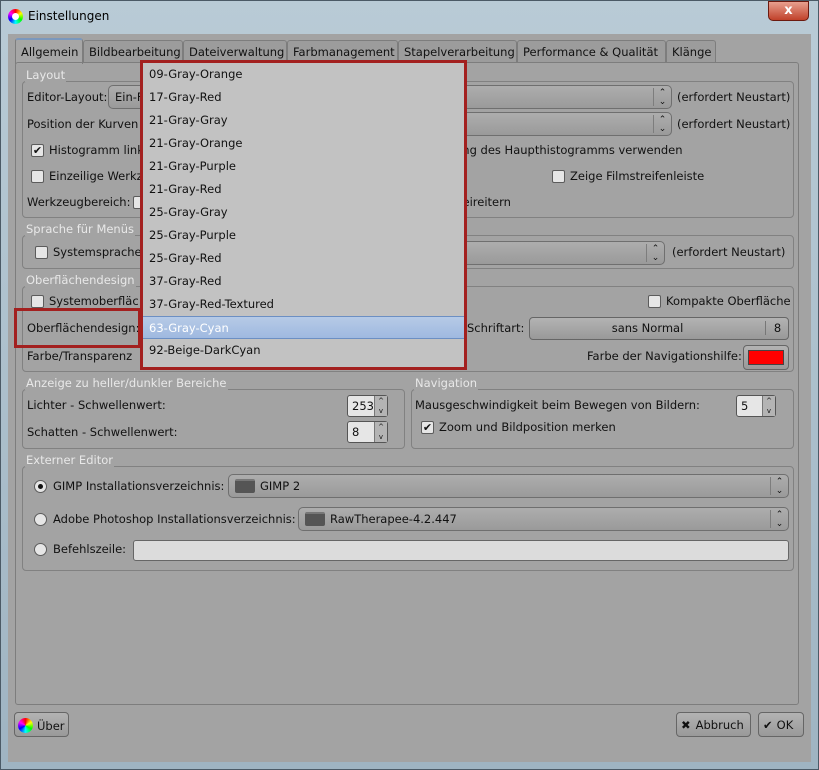 The image size is (819, 770). Describe the element at coordinates (303, 97) in the screenshot. I see `dropdown-item: 17-Gray-Red` at that location.